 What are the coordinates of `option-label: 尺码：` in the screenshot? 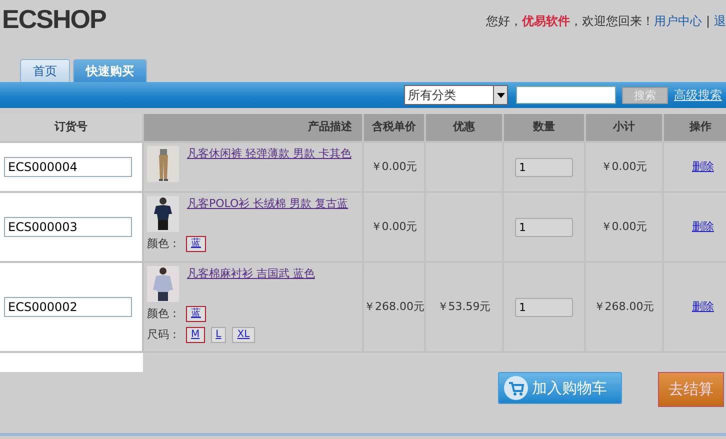 It's located at (163, 334).